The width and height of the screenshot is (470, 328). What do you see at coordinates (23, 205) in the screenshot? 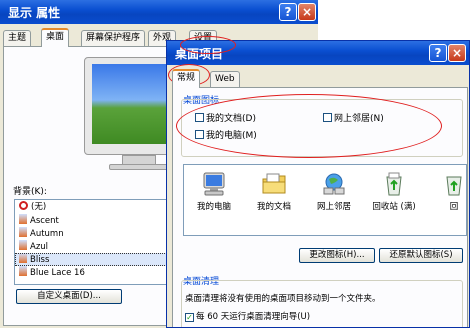
I see `none-icon` at bounding box center [23, 205].